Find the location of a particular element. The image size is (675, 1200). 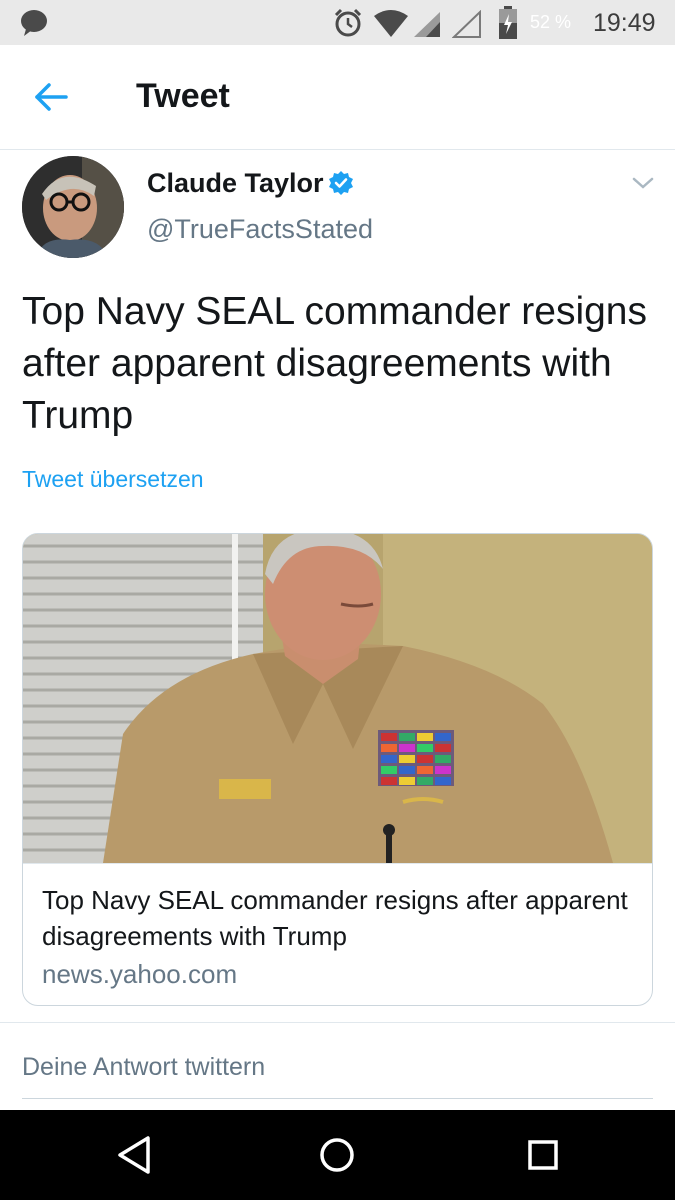

signal-icon is located at coordinates (427, 24).